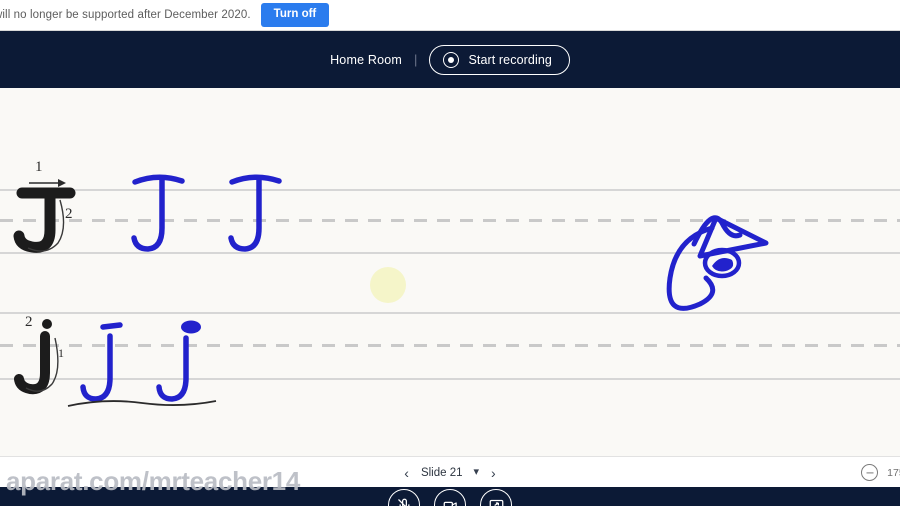  What do you see at coordinates (295, 15) in the screenshot?
I see `turn-off-button: Turn off` at bounding box center [295, 15].